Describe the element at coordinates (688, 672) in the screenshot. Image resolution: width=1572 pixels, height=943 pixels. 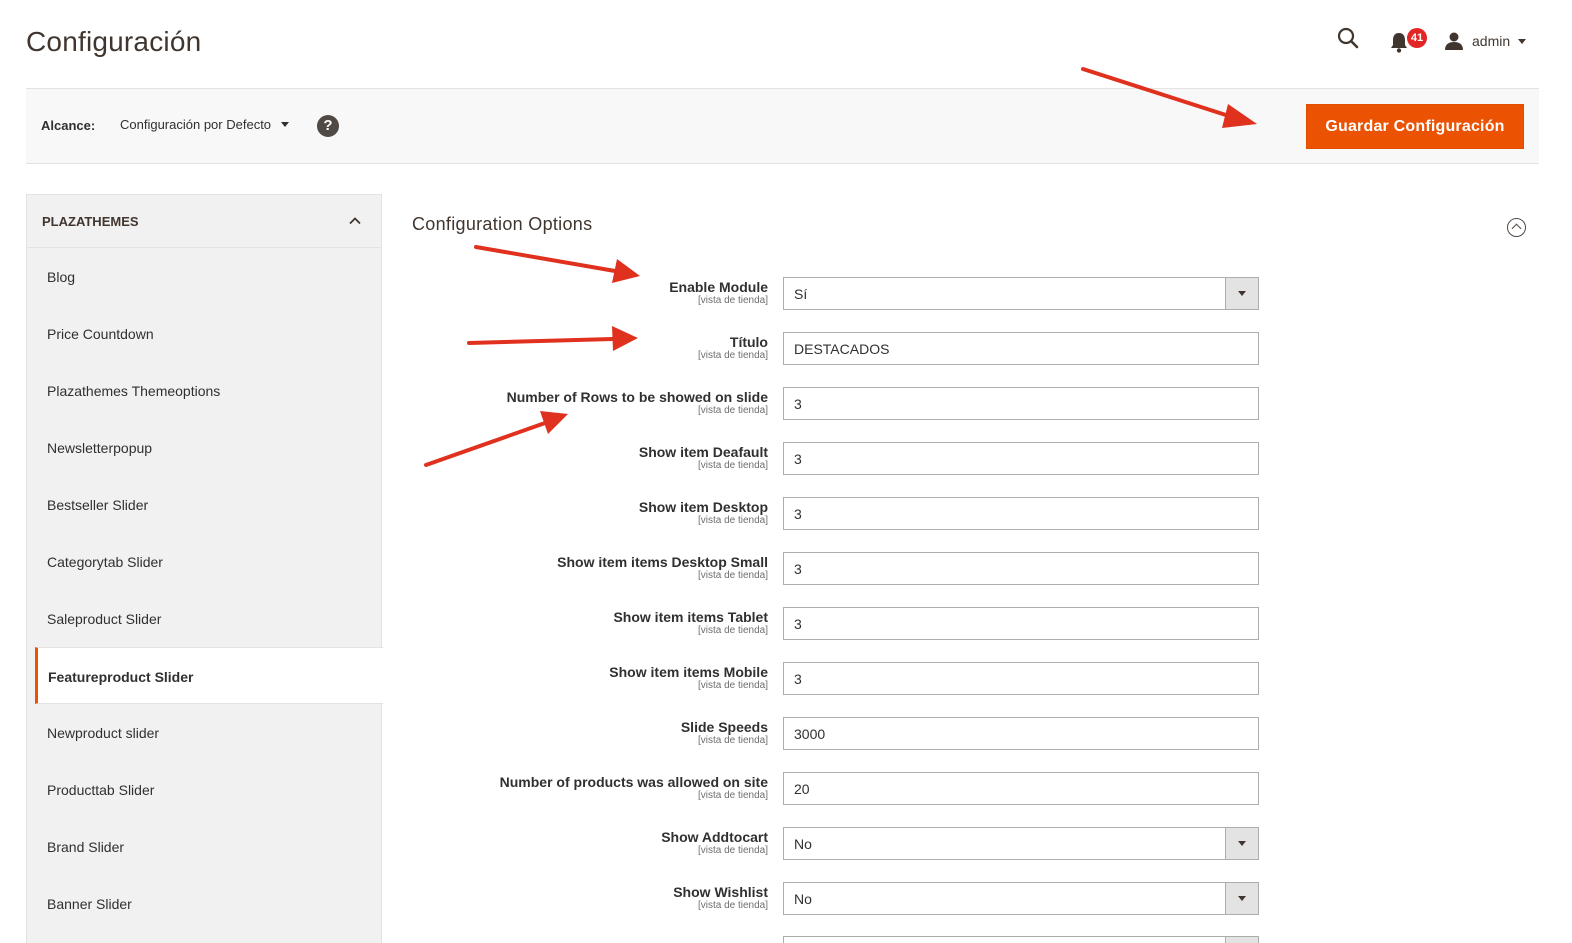
I see `field-label-text: Show item items Mobile` at that location.